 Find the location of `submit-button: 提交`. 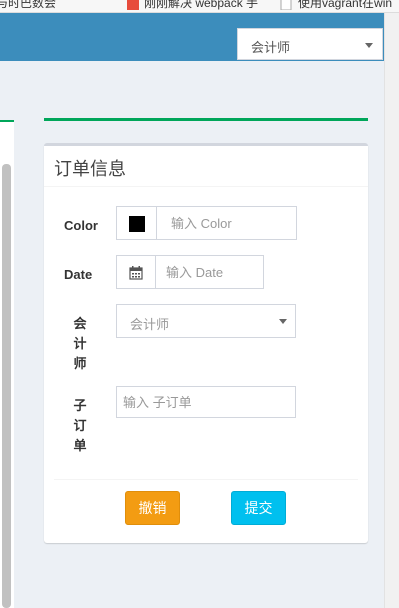

submit-button: 提交 is located at coordinates (258, 508).